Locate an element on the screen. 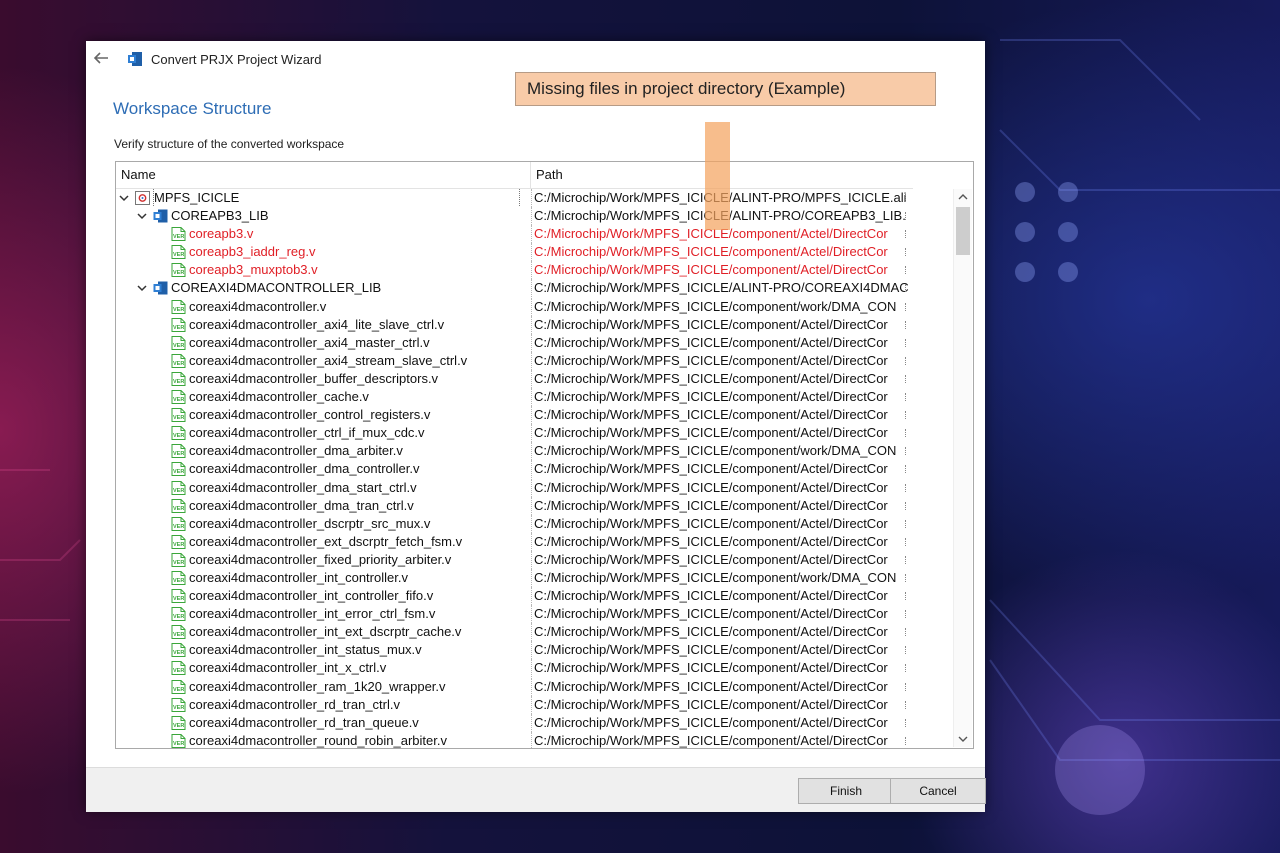 Image resolution: width=1280 pixels, height=853 pixels. library-icon is located at coordinates (160, 216).